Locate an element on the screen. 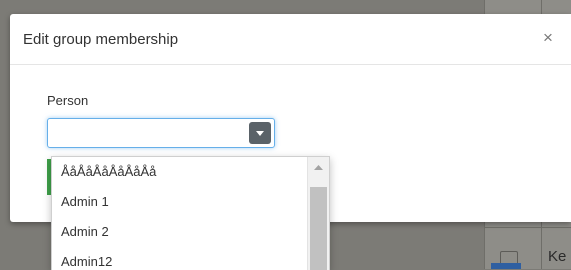 Image resolution: width=571 pixels, height=270 pixels. table-divider is located at coordinates (527, 227).